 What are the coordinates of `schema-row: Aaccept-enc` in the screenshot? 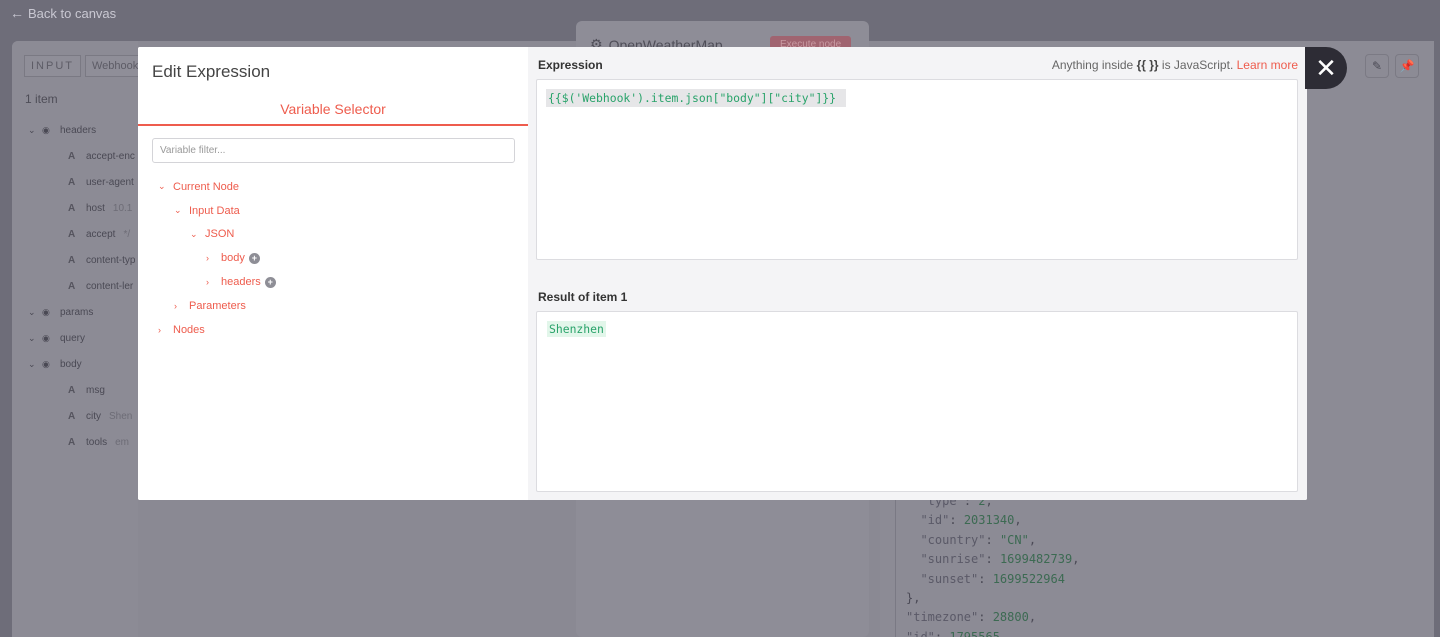 It's located at (83, 156).